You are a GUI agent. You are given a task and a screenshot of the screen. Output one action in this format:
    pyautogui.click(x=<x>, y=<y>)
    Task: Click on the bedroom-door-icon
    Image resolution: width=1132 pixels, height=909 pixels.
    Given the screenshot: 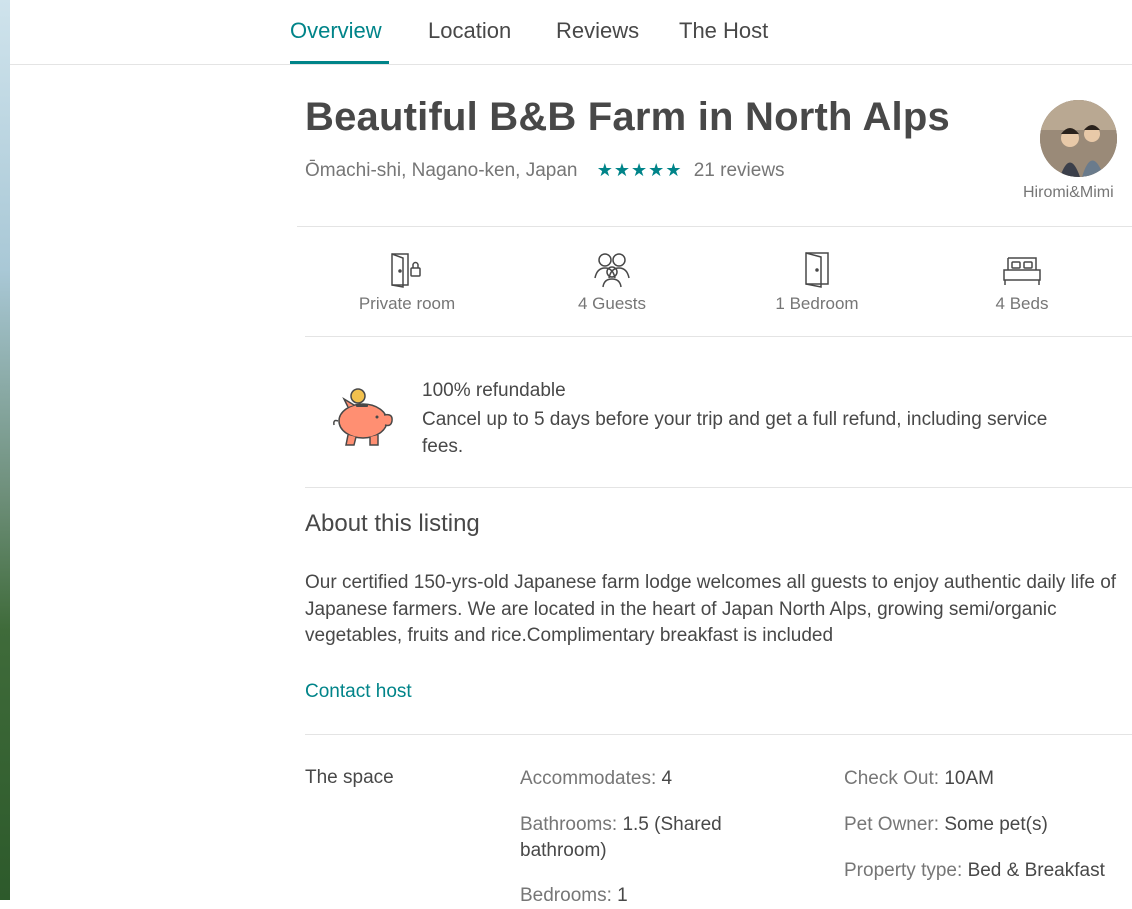 What is the action you would take?
    pyautogui.click(x=817, y=270)
    